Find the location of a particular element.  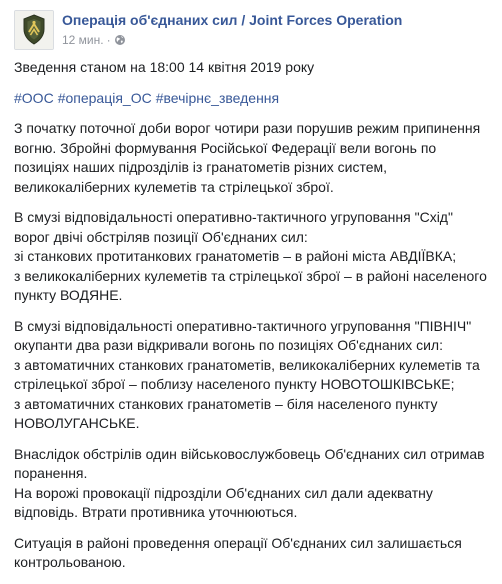

text-line: пункту ВОДЯНЕ. is located at coordinates (68, 295).